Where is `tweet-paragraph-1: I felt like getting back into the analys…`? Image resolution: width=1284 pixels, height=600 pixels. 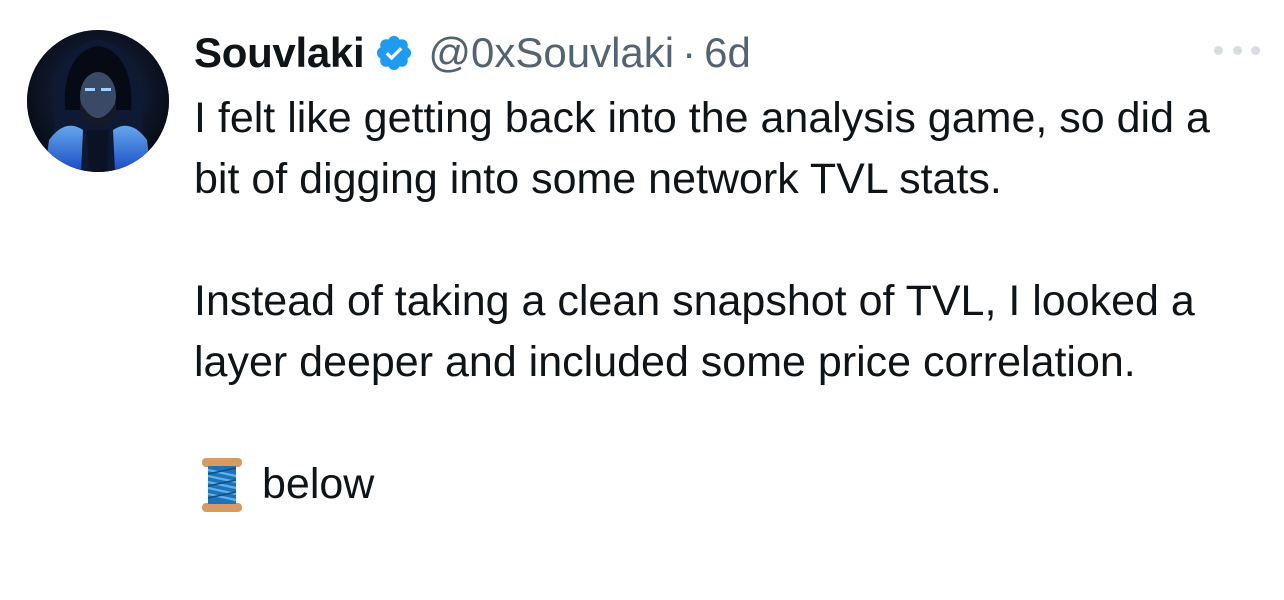
tweet-paragraph-1: I felt like getting back into the analys… is located at coordinates (702, 148).